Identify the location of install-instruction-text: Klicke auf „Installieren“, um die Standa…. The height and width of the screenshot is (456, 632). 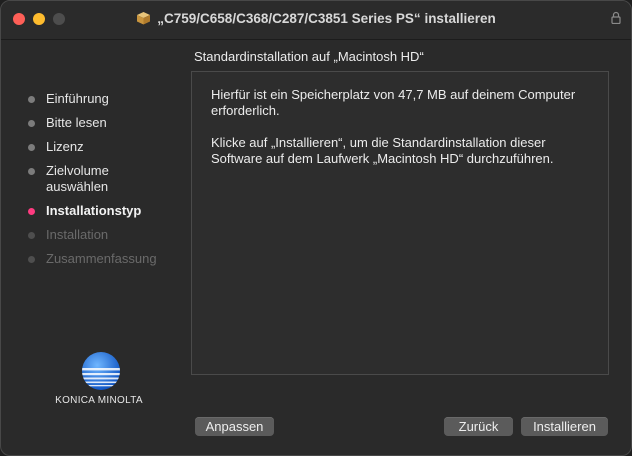
(382, 150).